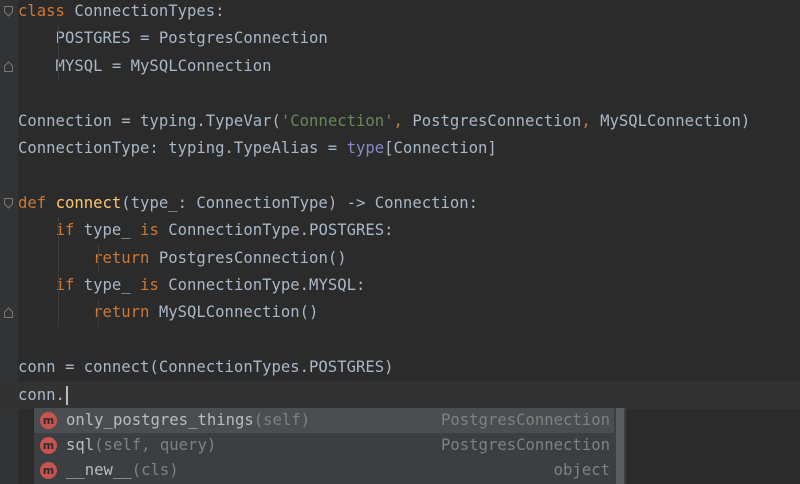  I want to click on code-line-text: conn., so click(43, 395).